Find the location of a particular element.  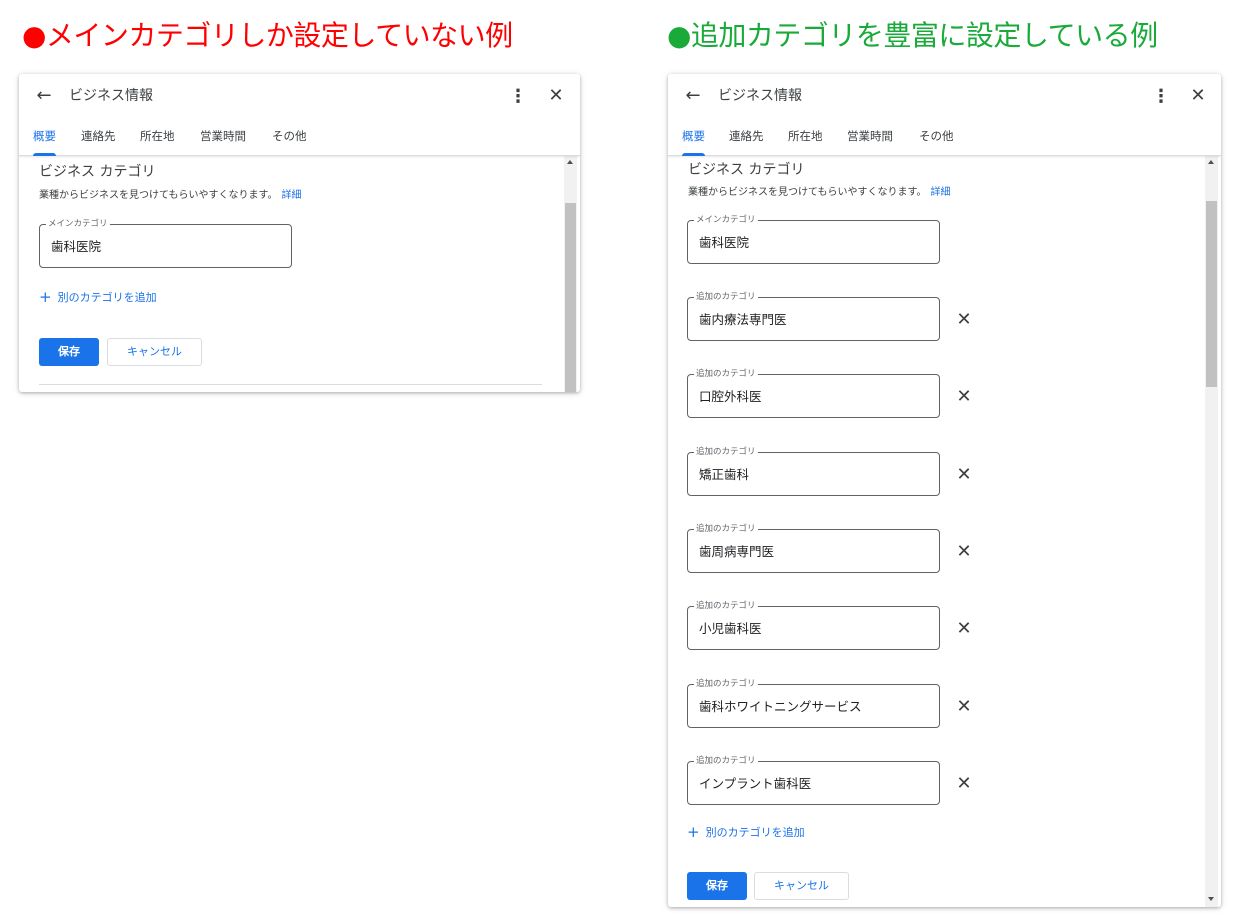

field-value: 歯科ホワイトニングサービス is located at coordinates (780, 706).